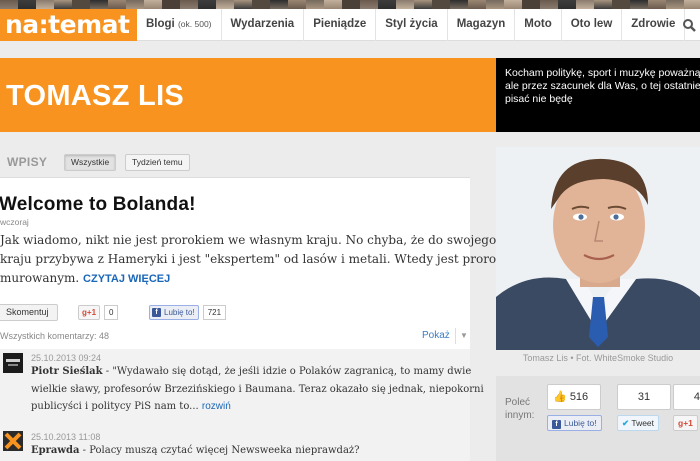  I want to click on motto-line: pisać nie będę, so click(539, 99).